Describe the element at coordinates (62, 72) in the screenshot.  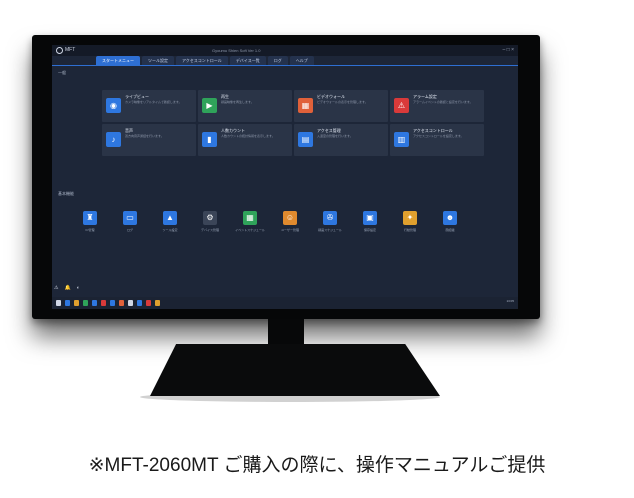
I see `section-label-top: 一般` at that location.